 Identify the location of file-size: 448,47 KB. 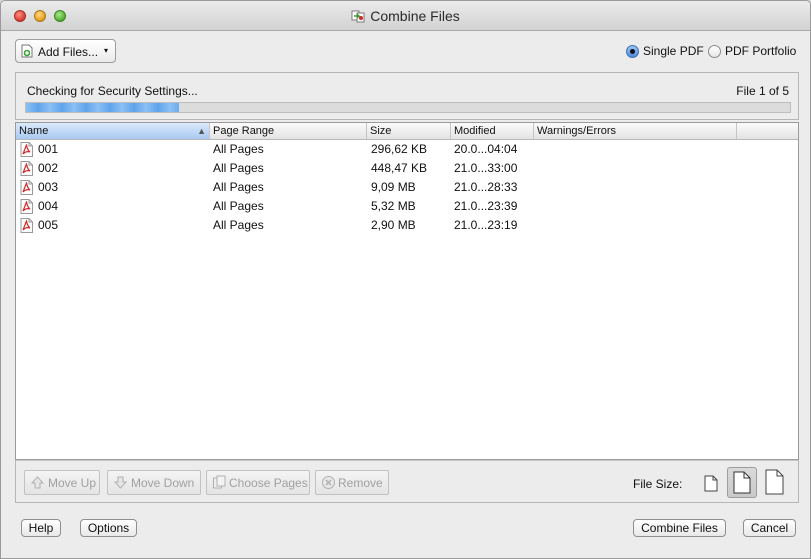
(399, 168).